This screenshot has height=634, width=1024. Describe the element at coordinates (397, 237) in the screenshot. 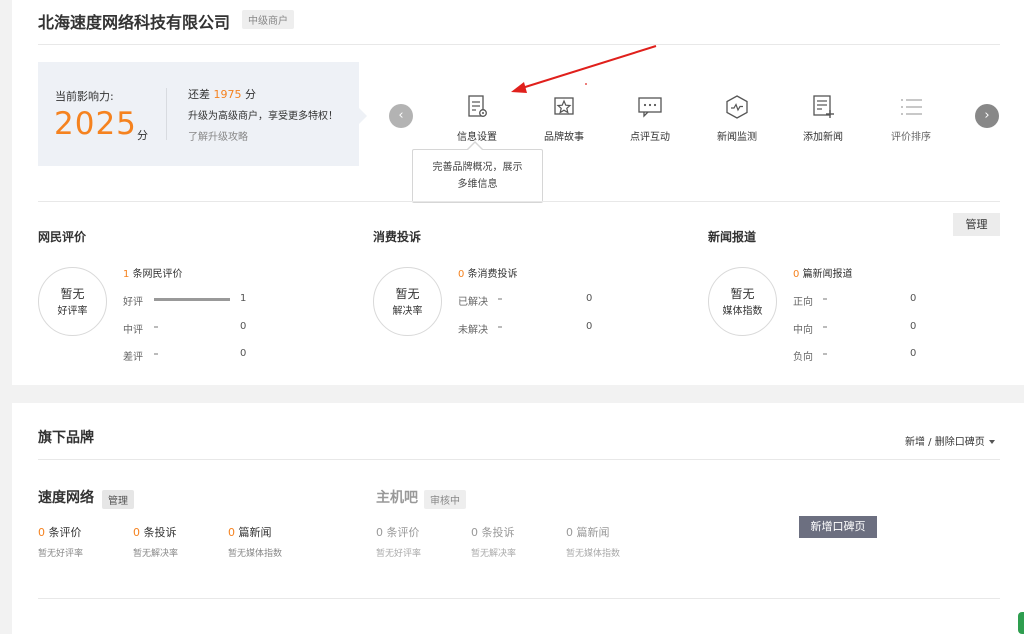

I see `complaints-title: 消费投诉` at that location.